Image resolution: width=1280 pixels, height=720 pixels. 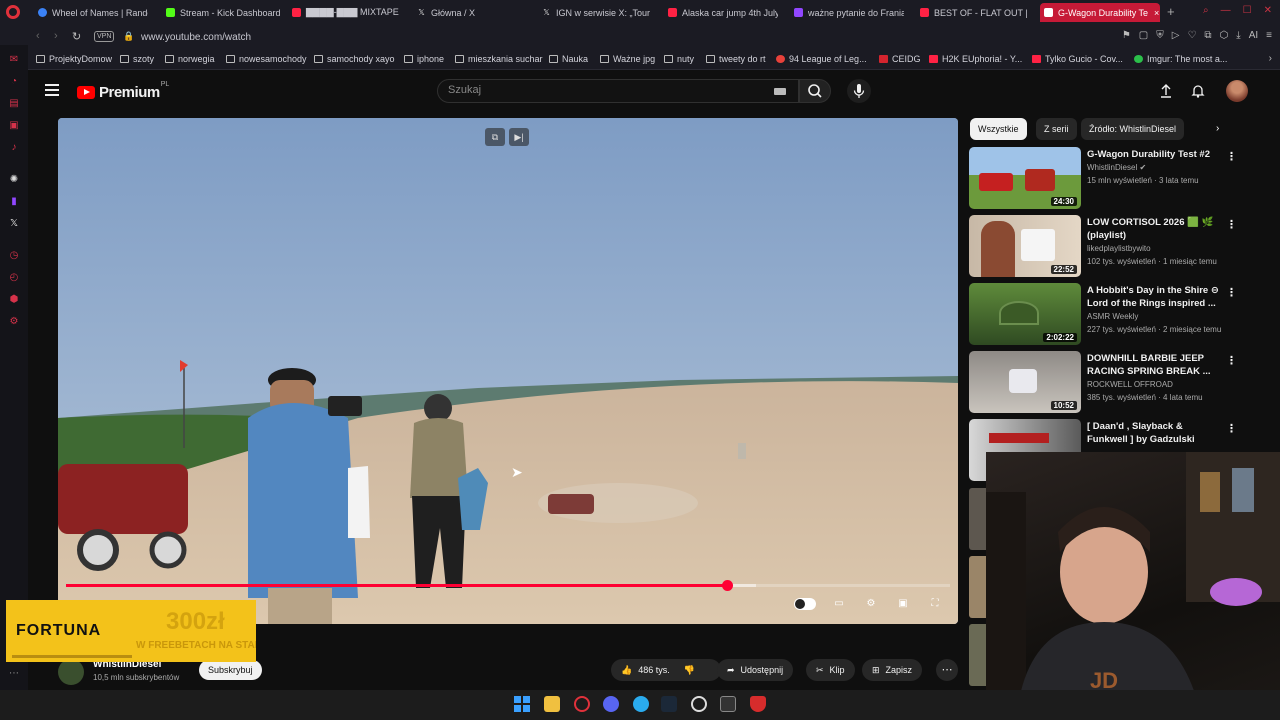 What do you see at coordinates (552, 704) in the screenshot?
I see `file-explorer-icon` at bounding box center [552, 704].